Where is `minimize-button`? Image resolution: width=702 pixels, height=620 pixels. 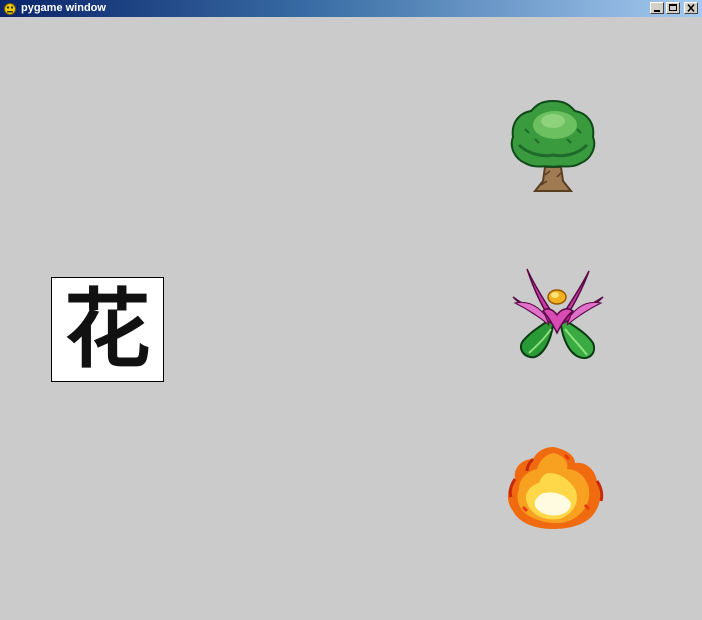 minimize-button is located at coordinates (657, 8).